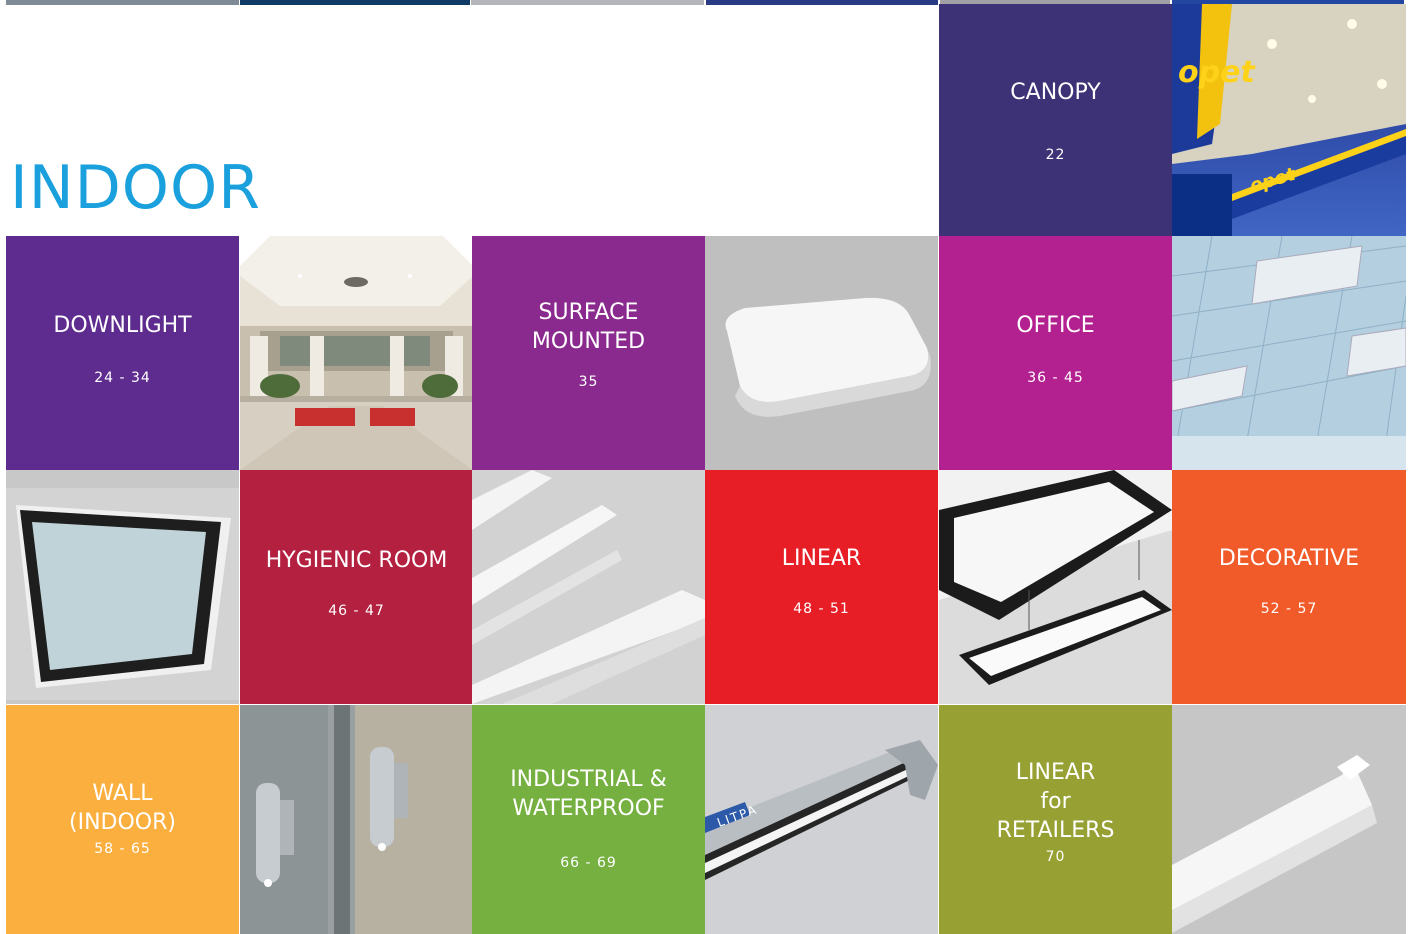  Describe the element at coordinates (122, 808) in the screenshot. I see `category-name: WALL (INDOOR)` at that location.